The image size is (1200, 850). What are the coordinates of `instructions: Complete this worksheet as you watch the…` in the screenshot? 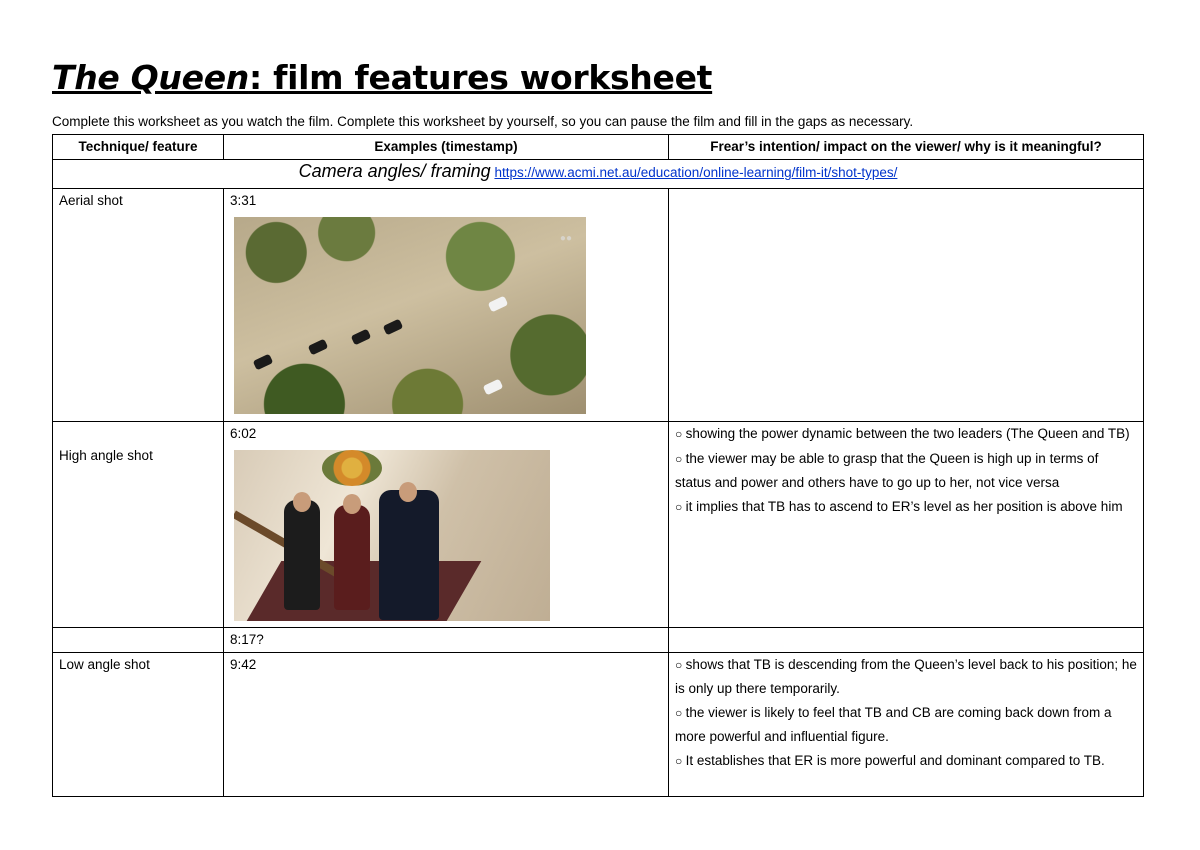 It's located at (483, 121).